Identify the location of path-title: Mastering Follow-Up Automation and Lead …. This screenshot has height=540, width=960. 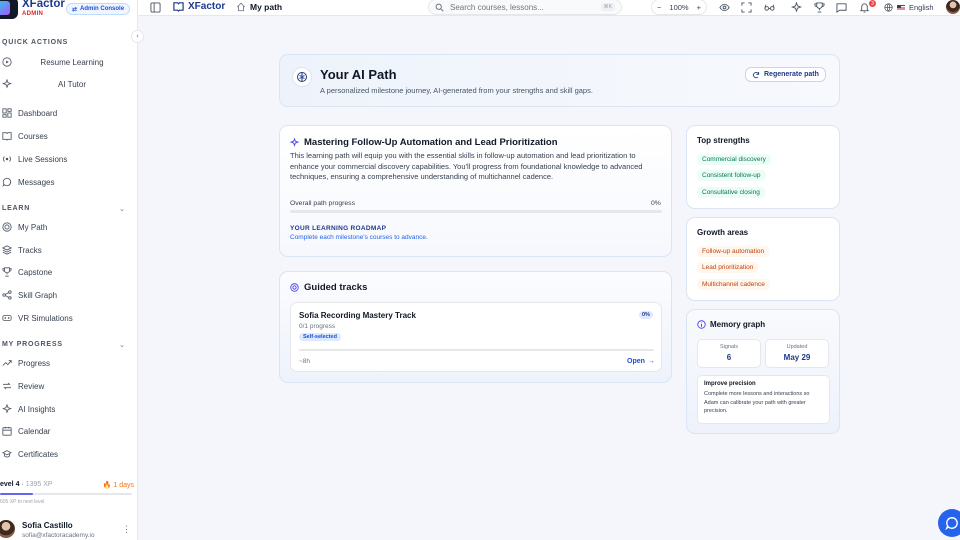
(424, 142).